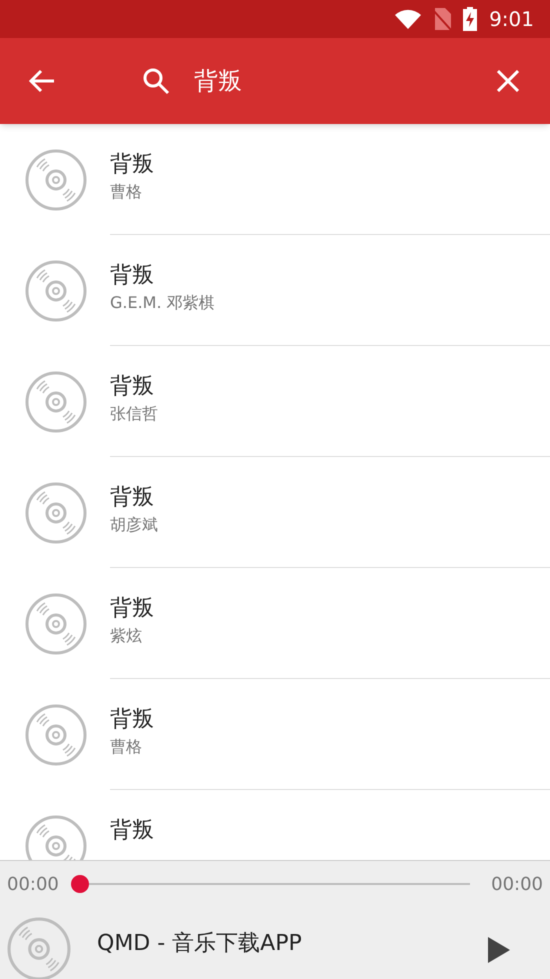 This screenshot has width=550, height=979. Describe the element at coordinates (275, 290) in the screenshot. I see `song-row: 背叛 G.E.M. 邓紫棋` at that location.